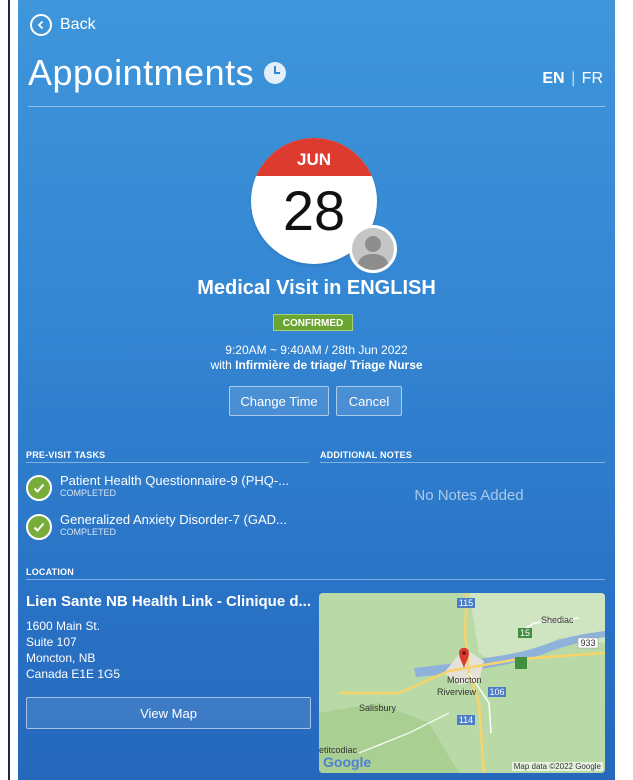  What do you see at coordinates (73, 674) in the screenshot?
I see `address-line: Canada E1E 1G5` at bounding box center [73, 674].